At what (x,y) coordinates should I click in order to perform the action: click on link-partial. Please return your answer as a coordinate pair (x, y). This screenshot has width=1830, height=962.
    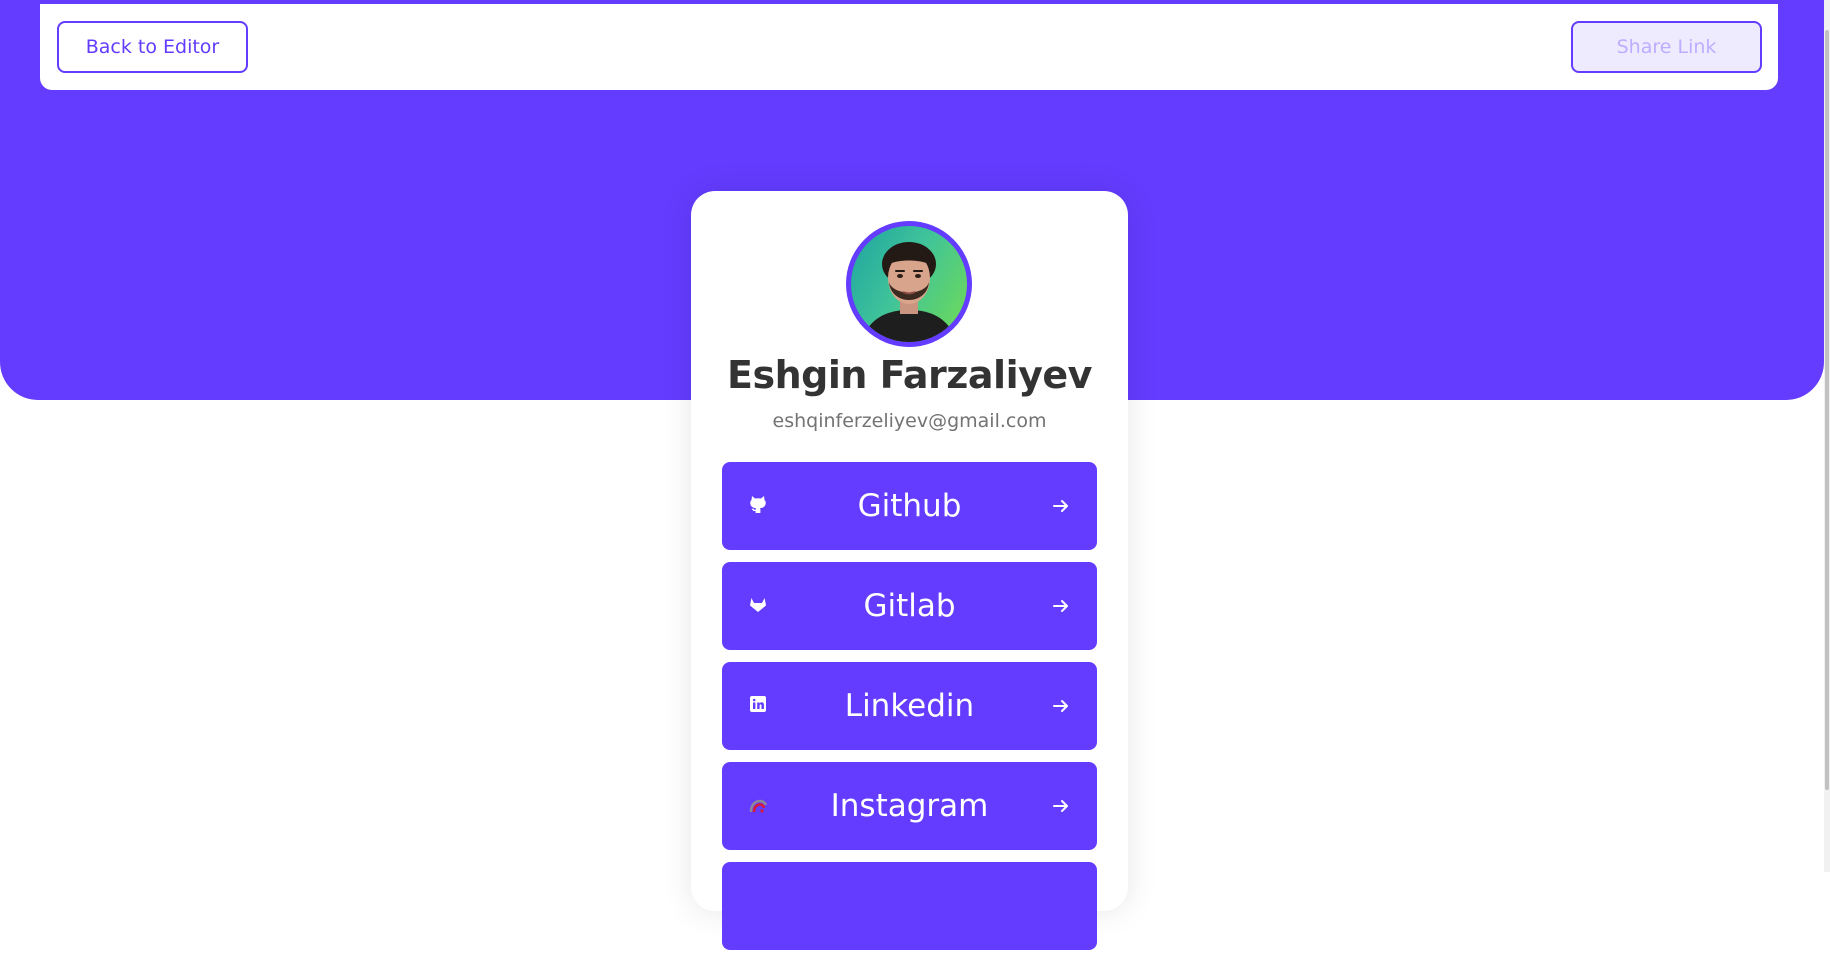
    Looking at the image, I should click on (909, 906).